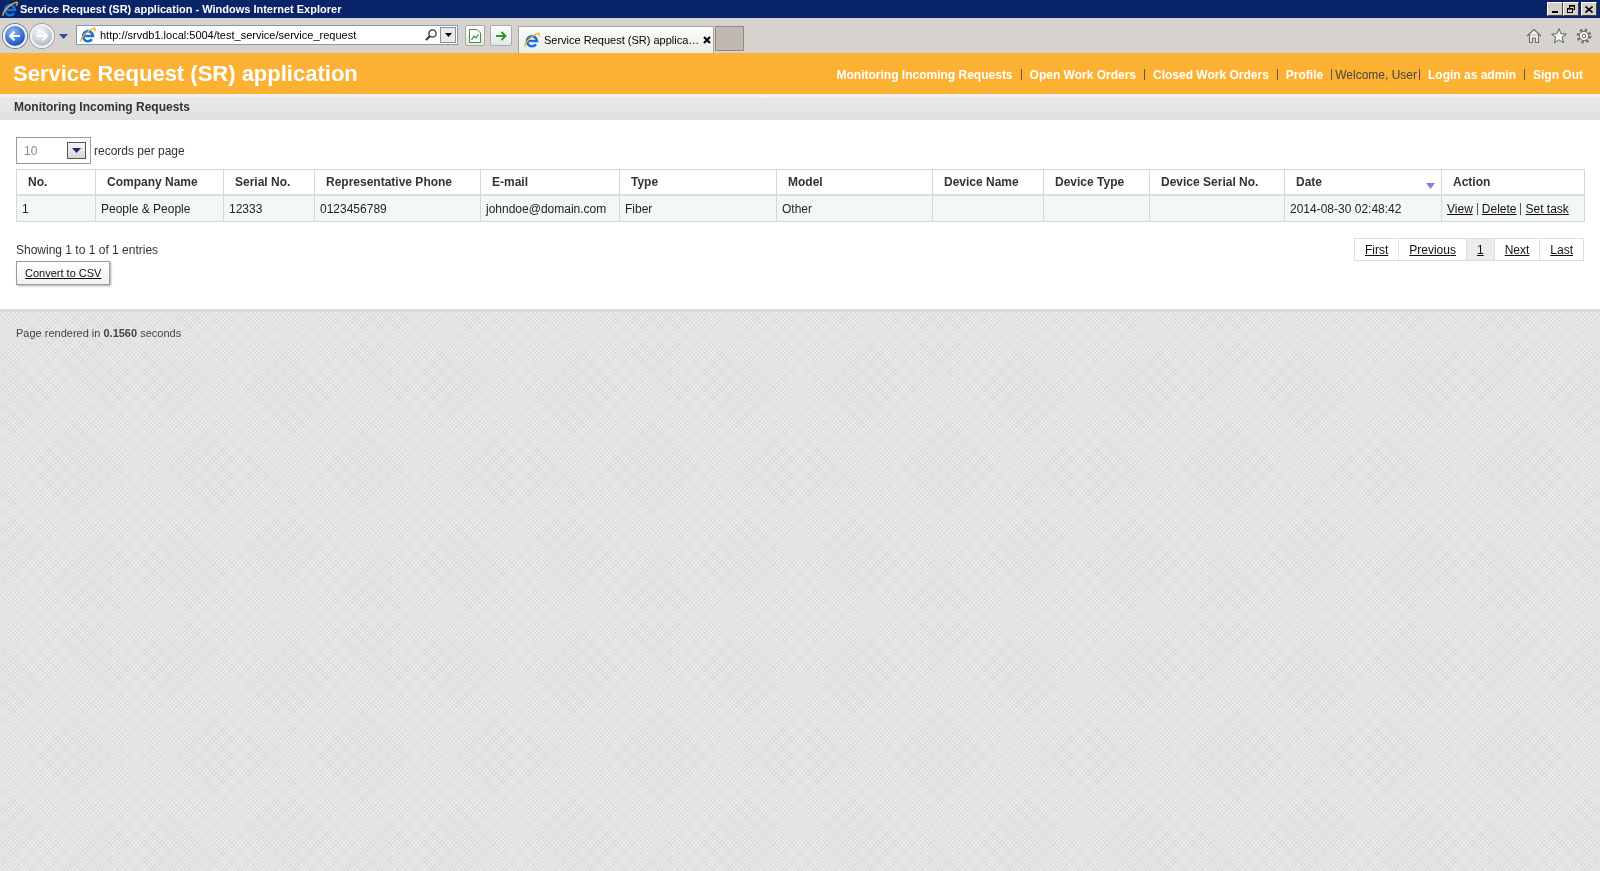 The width and height of the screenshot is (1600, 871). Describe the element at coordinates (550, 208) in the screenshot. I see `table-cell: johndoe@domain.com` at that location.